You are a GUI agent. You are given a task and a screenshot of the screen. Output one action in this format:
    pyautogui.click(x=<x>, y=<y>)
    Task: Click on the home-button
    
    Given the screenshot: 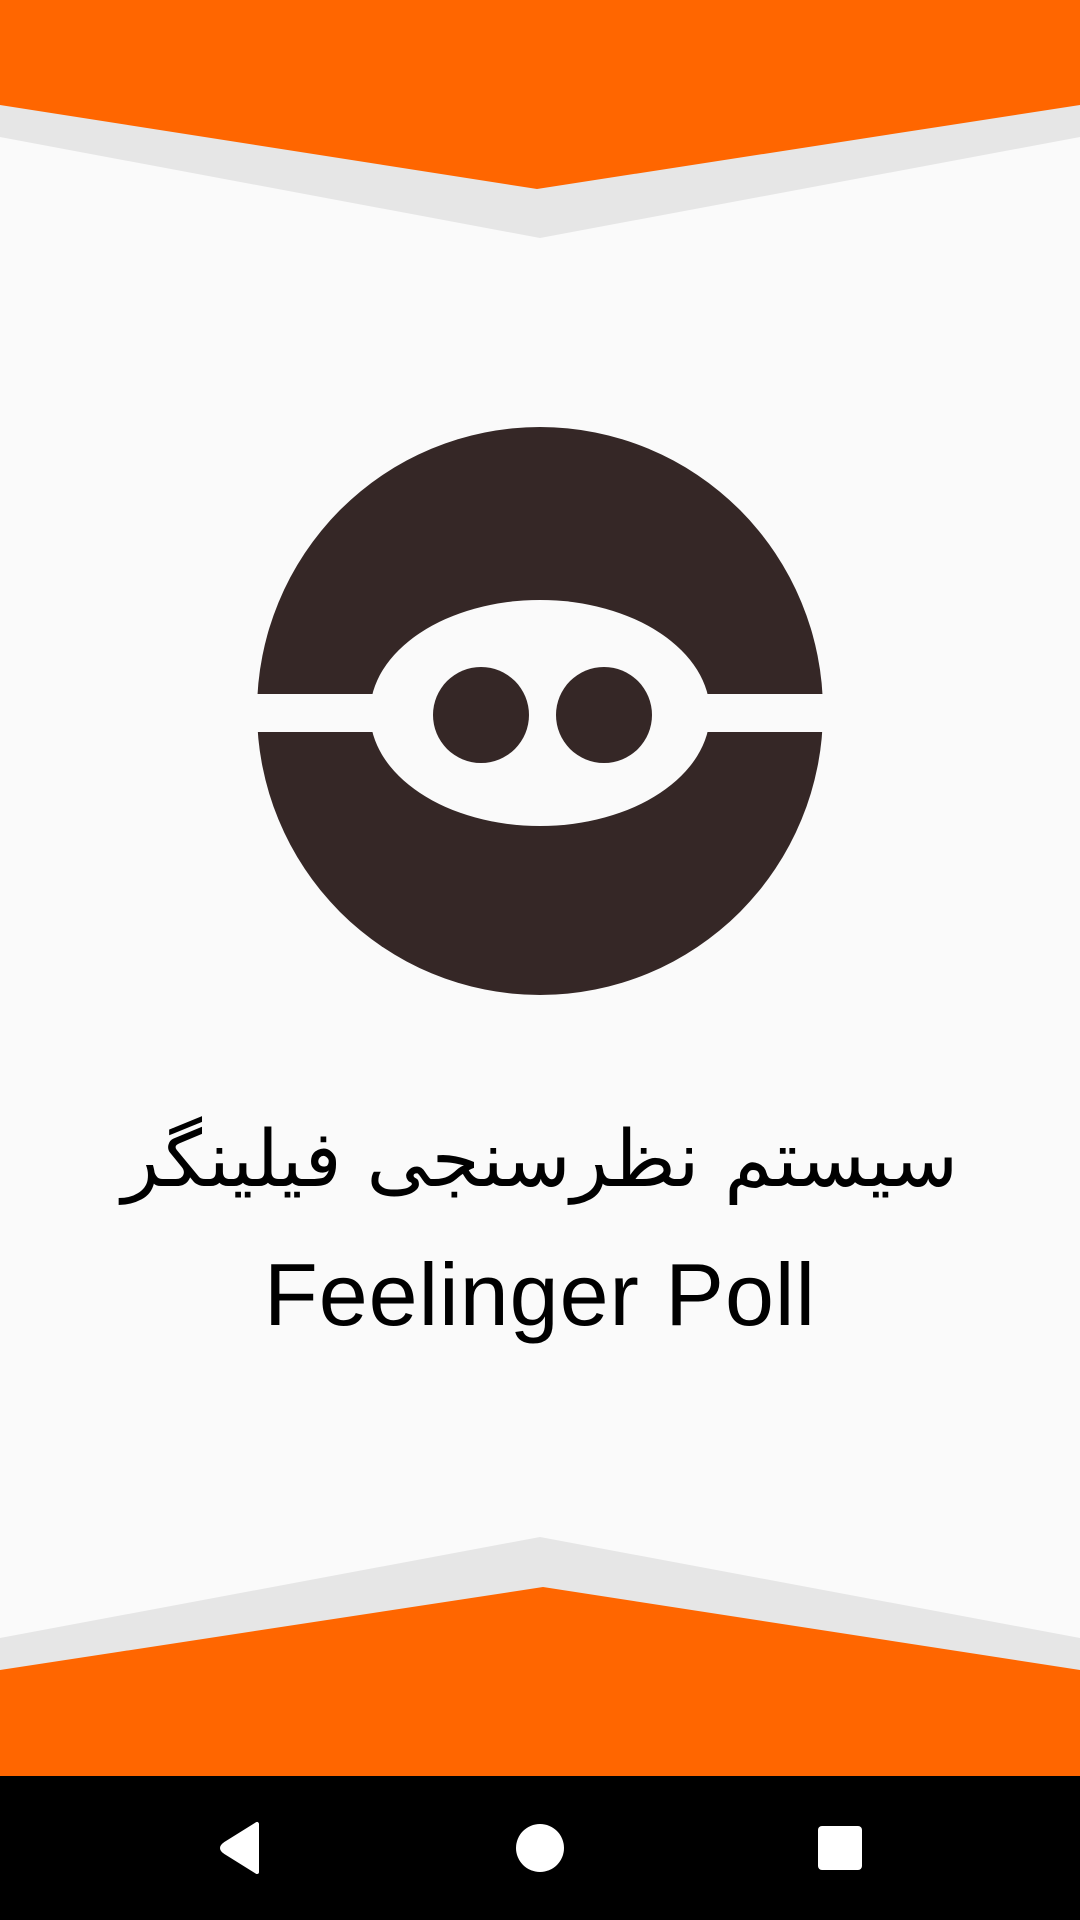 What is the action you would take?
    pyautogui.click(x=540, y=1848)
    